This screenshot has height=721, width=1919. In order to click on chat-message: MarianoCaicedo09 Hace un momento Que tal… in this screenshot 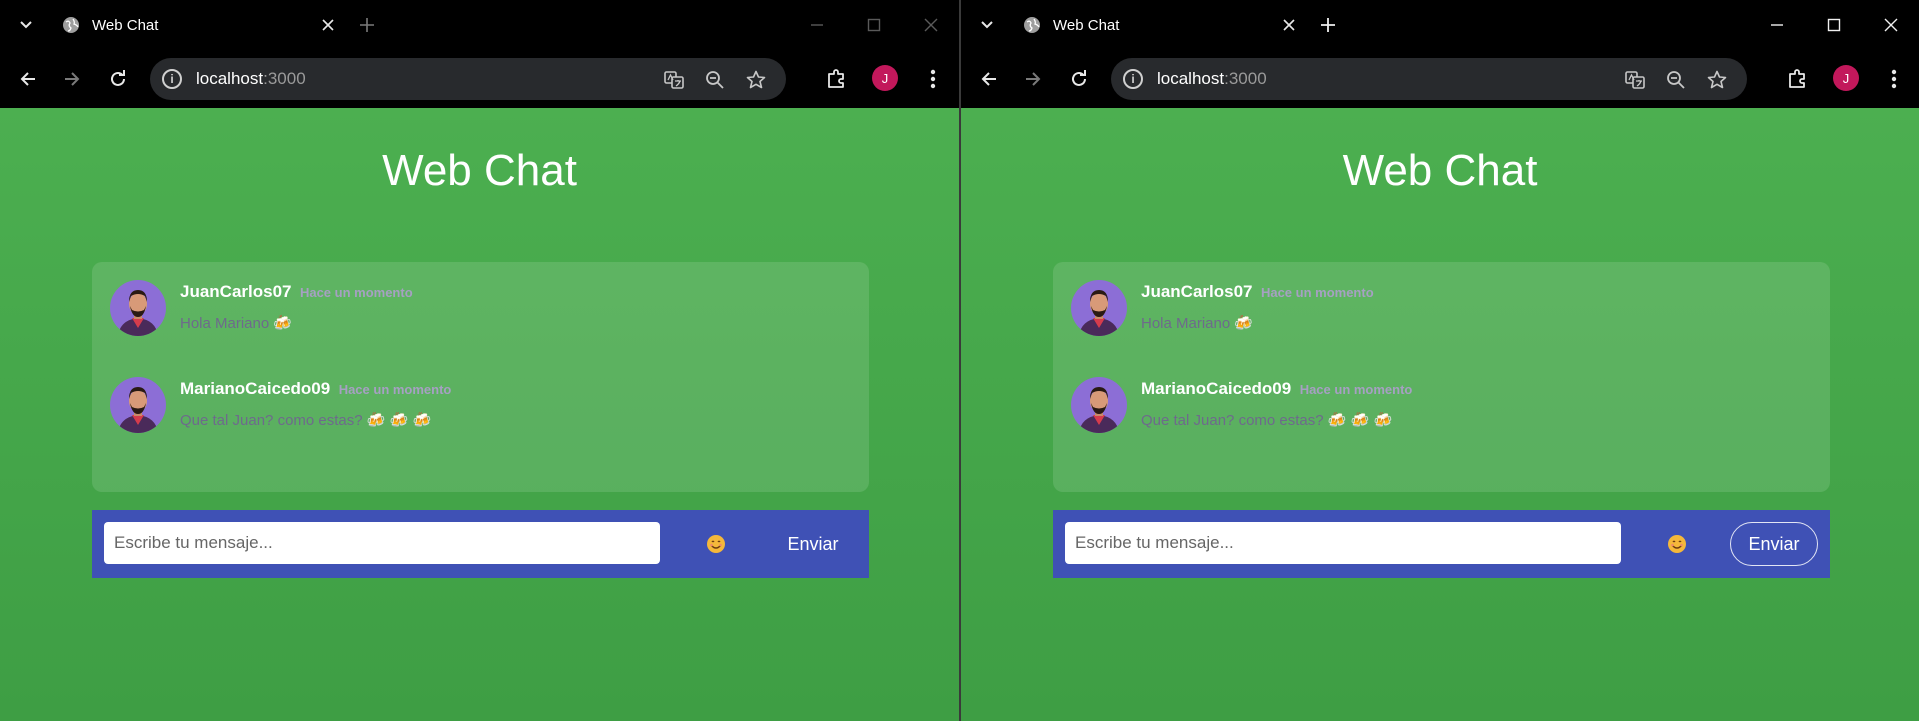, I will do `click(480, 412)`.